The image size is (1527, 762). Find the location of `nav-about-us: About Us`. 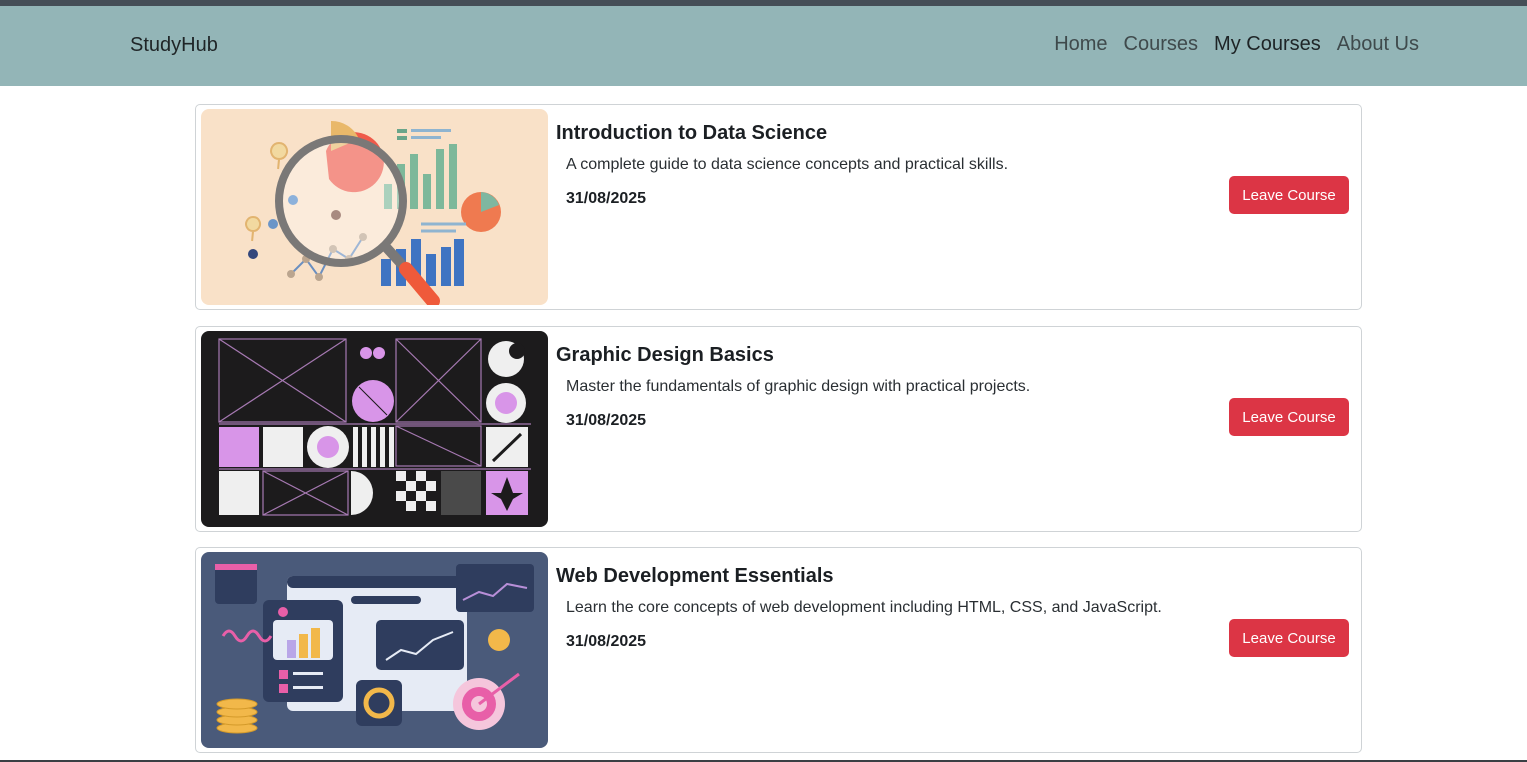

nav-about-us: About Us is located at coordinates (1378, 44).